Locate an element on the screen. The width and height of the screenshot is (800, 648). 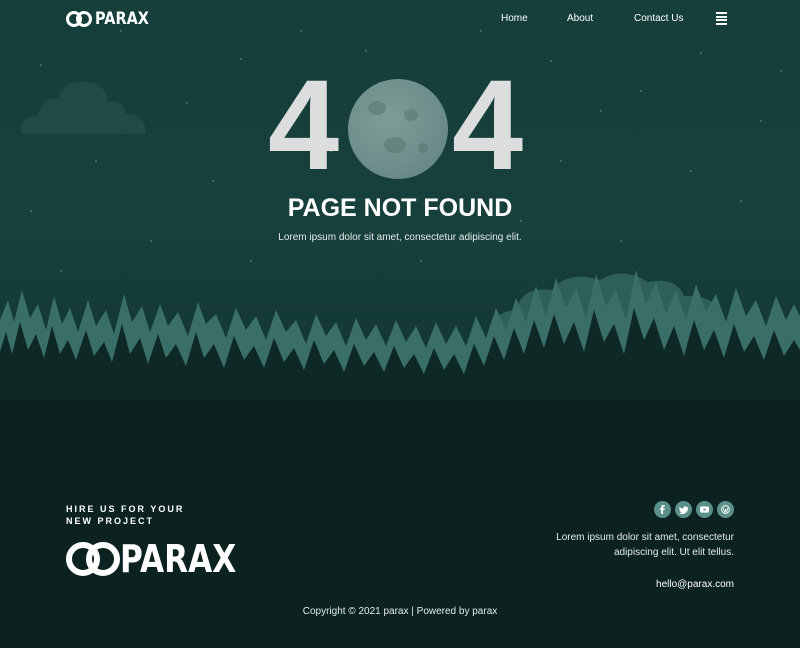
youtube-icon is located at coordinates (704, 509).